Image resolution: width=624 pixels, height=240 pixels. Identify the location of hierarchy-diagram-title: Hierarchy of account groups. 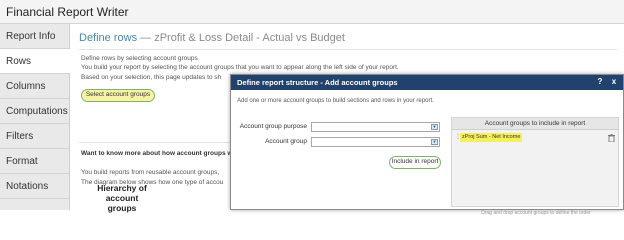
(122, 198).